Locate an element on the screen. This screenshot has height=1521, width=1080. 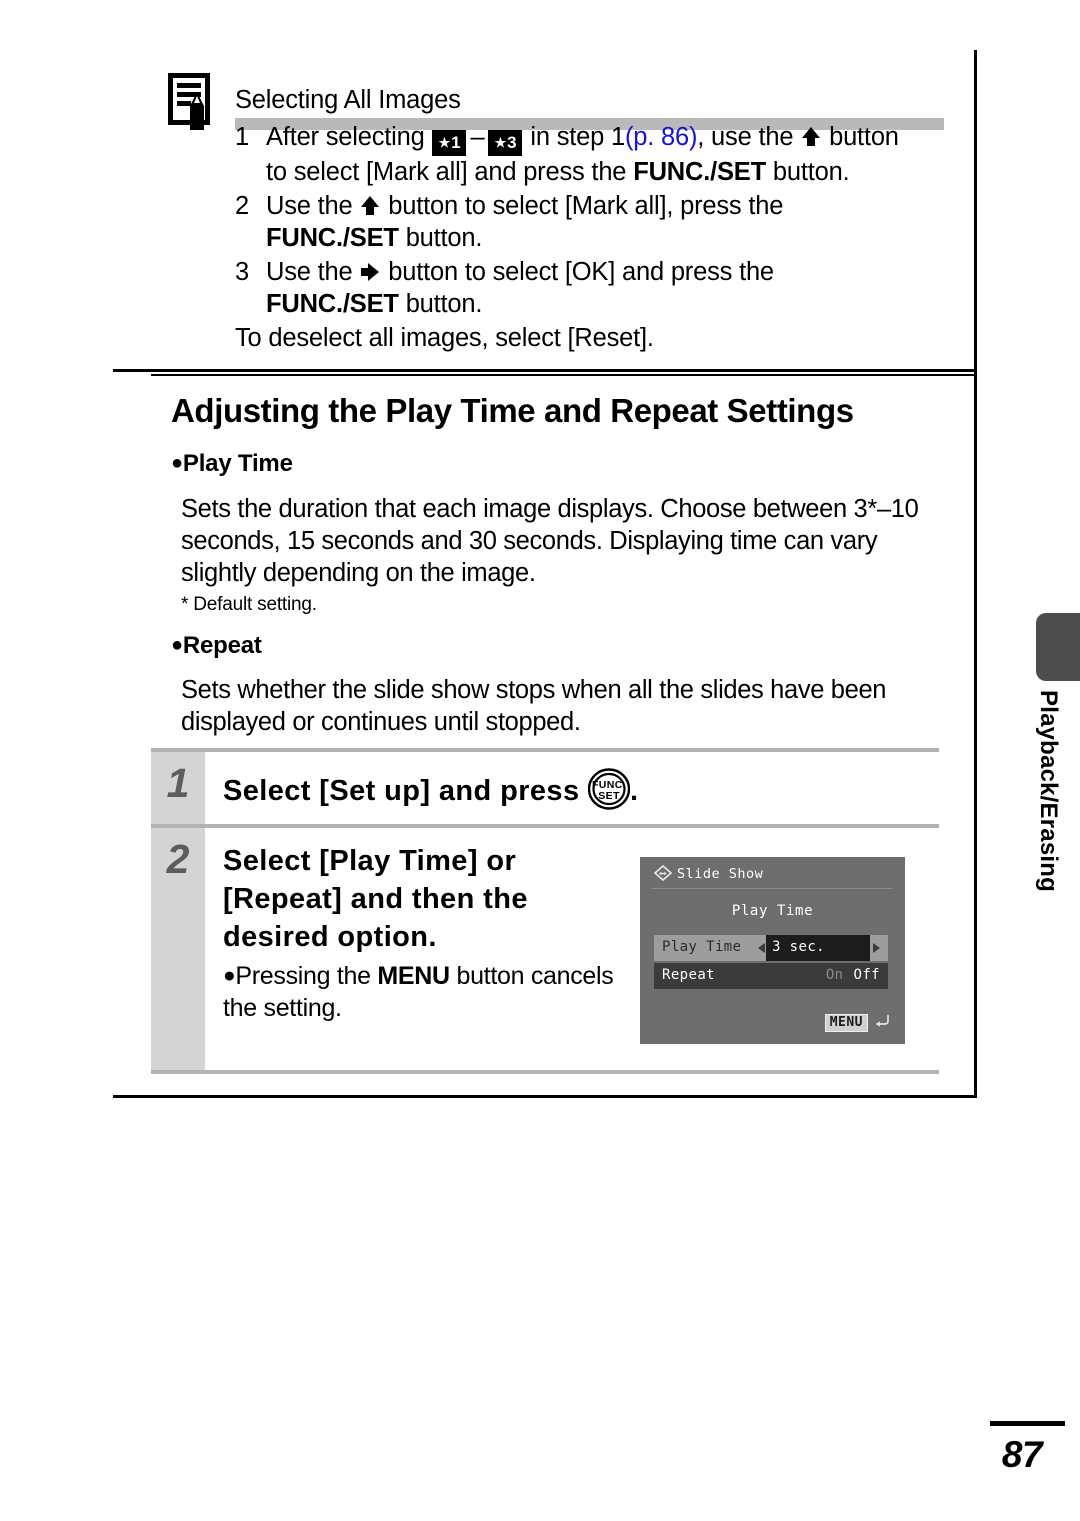
lcd-row-play-time: Play Time 3 sec. is located at coordinates (771, 948).